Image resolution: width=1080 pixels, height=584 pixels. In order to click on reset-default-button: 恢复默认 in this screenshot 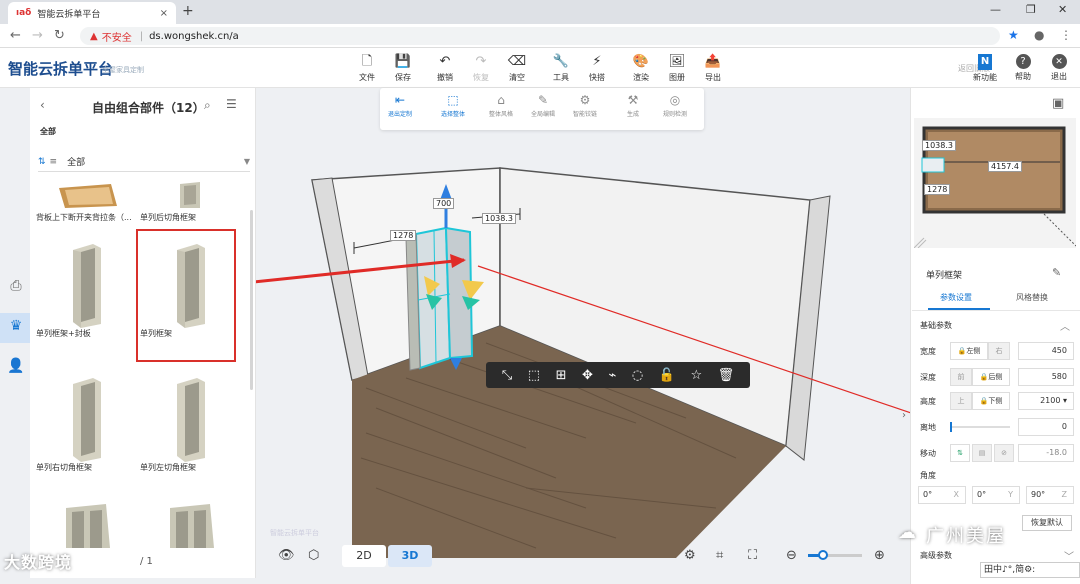, I will do `click(1047, 523)`.